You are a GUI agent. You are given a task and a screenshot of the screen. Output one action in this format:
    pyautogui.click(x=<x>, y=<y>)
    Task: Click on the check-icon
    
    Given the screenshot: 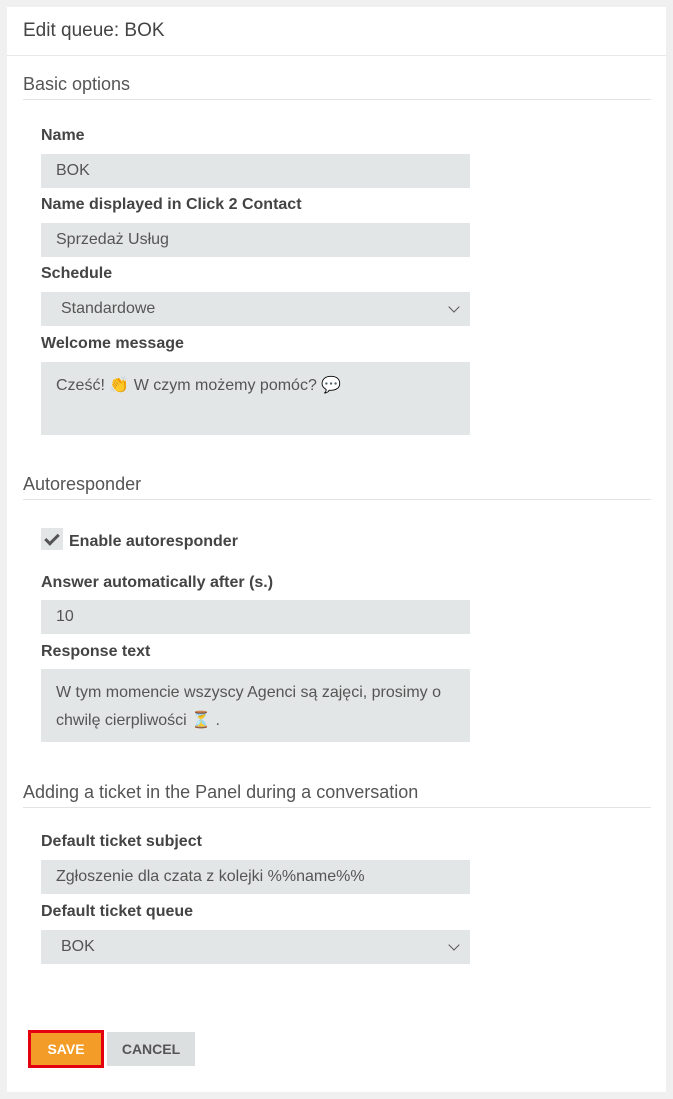 What is the action you would take?
    pyautogui.click(x=52, y=538)
    